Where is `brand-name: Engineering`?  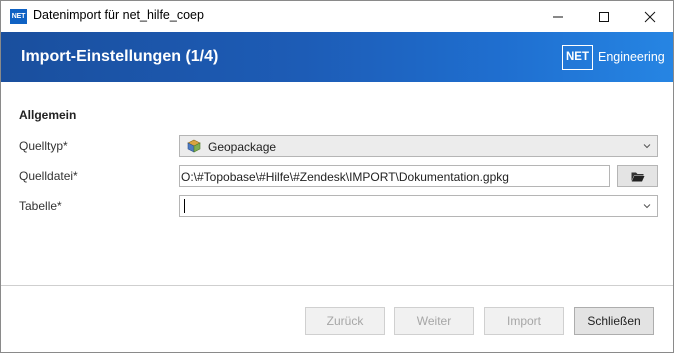 brand-name: Engineering is located at coordinates (631, 57).